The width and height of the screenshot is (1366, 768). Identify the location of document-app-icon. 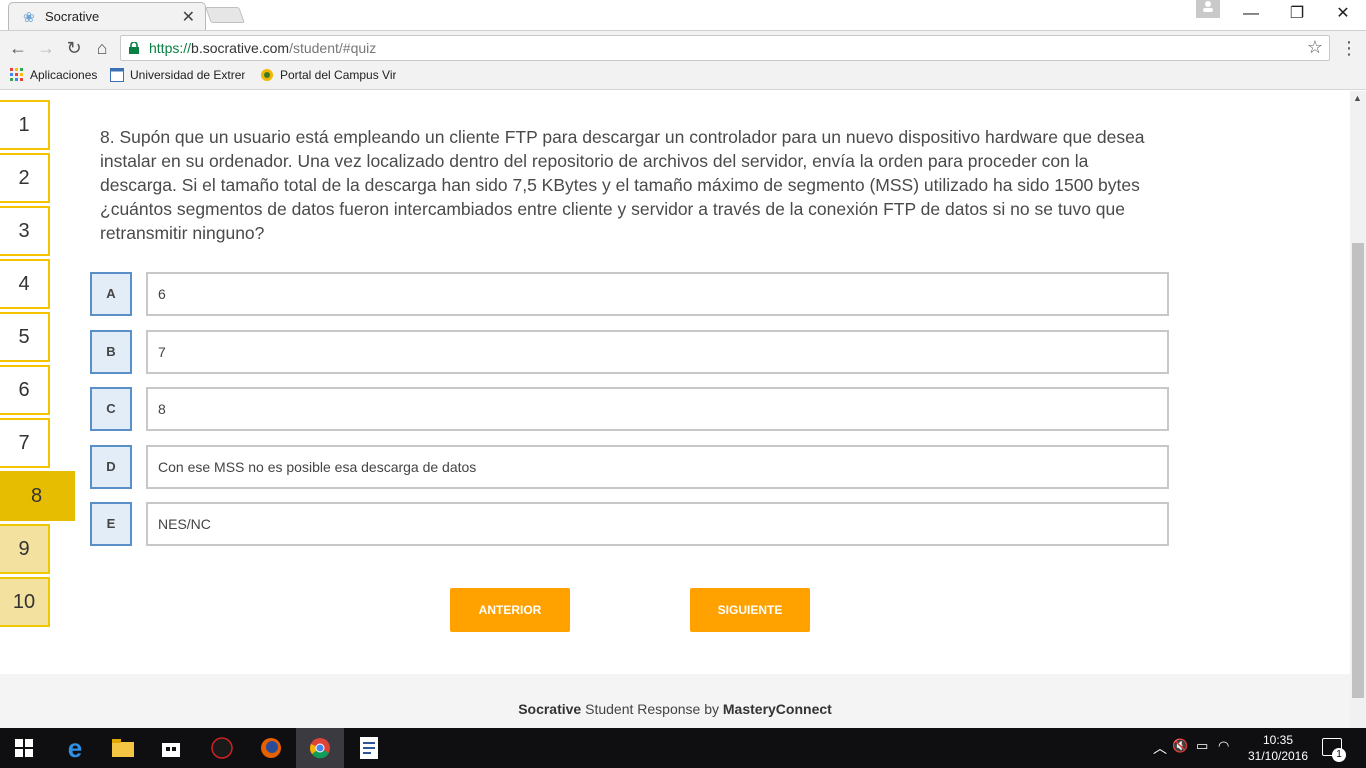
(369, 748).